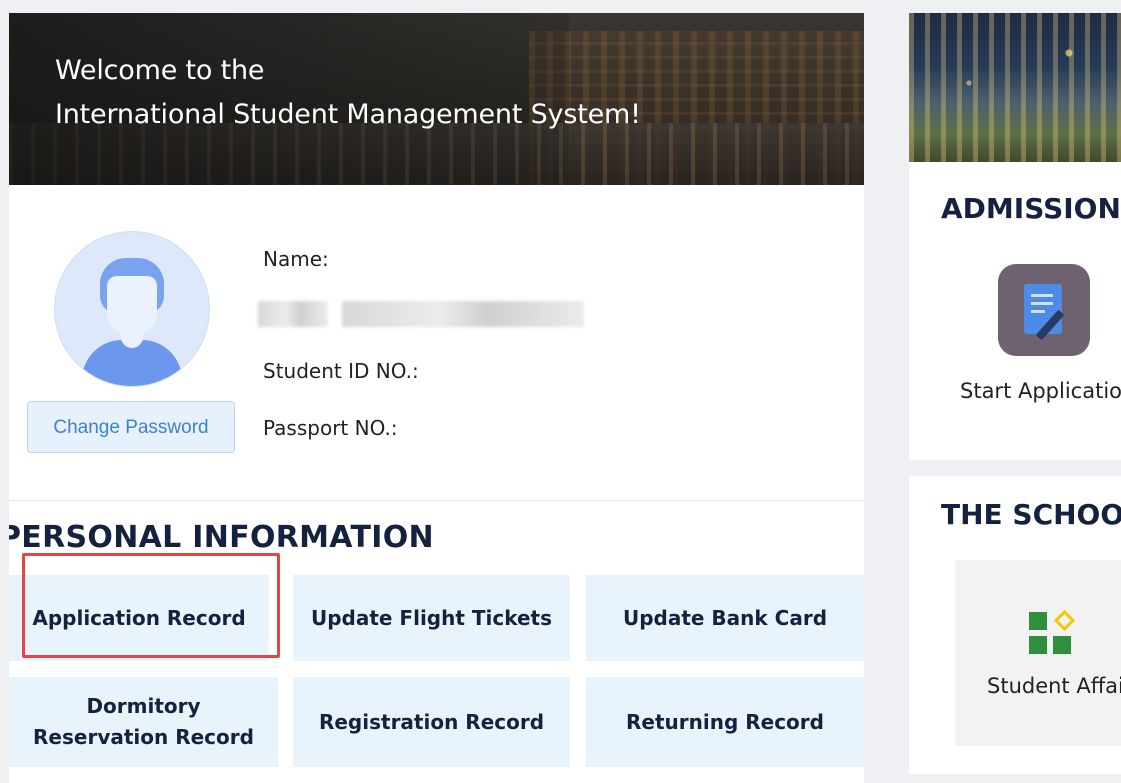 This screenshot has height=783, width=1121. What do you see at coordinates (1040, 391) in the screenshot?
I see `start-application-link: Start Application` at bounding box center [1040, 391].